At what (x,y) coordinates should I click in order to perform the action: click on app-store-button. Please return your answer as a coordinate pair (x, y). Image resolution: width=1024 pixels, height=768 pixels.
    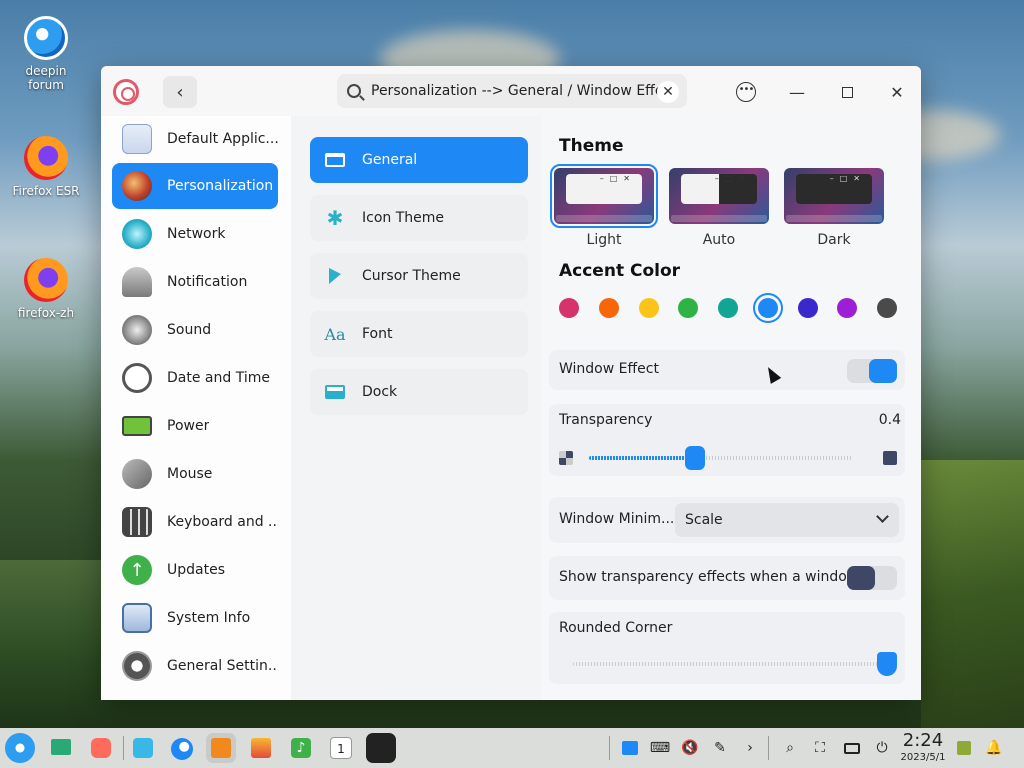
    Looking at the image, I should click on (221, 748).